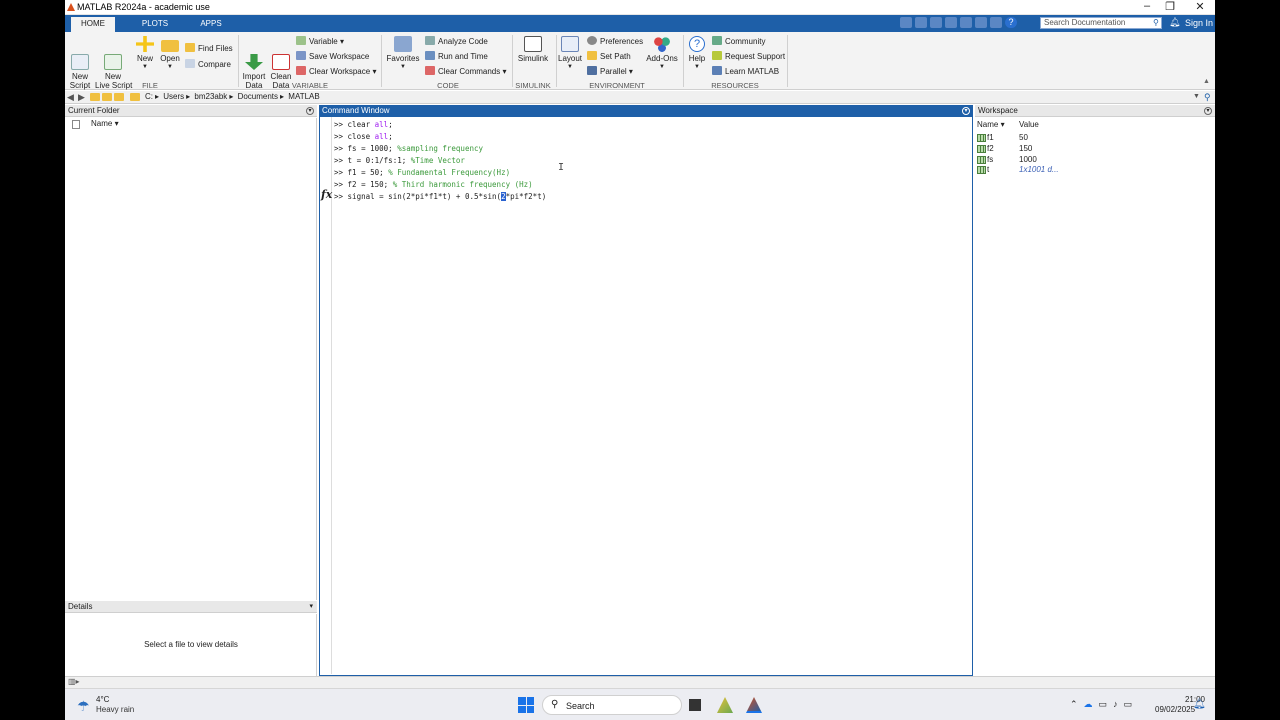  Describe the element at coordinates (173, 96) in the screenshot. I see `breadcrumb-item: Users` at that location.